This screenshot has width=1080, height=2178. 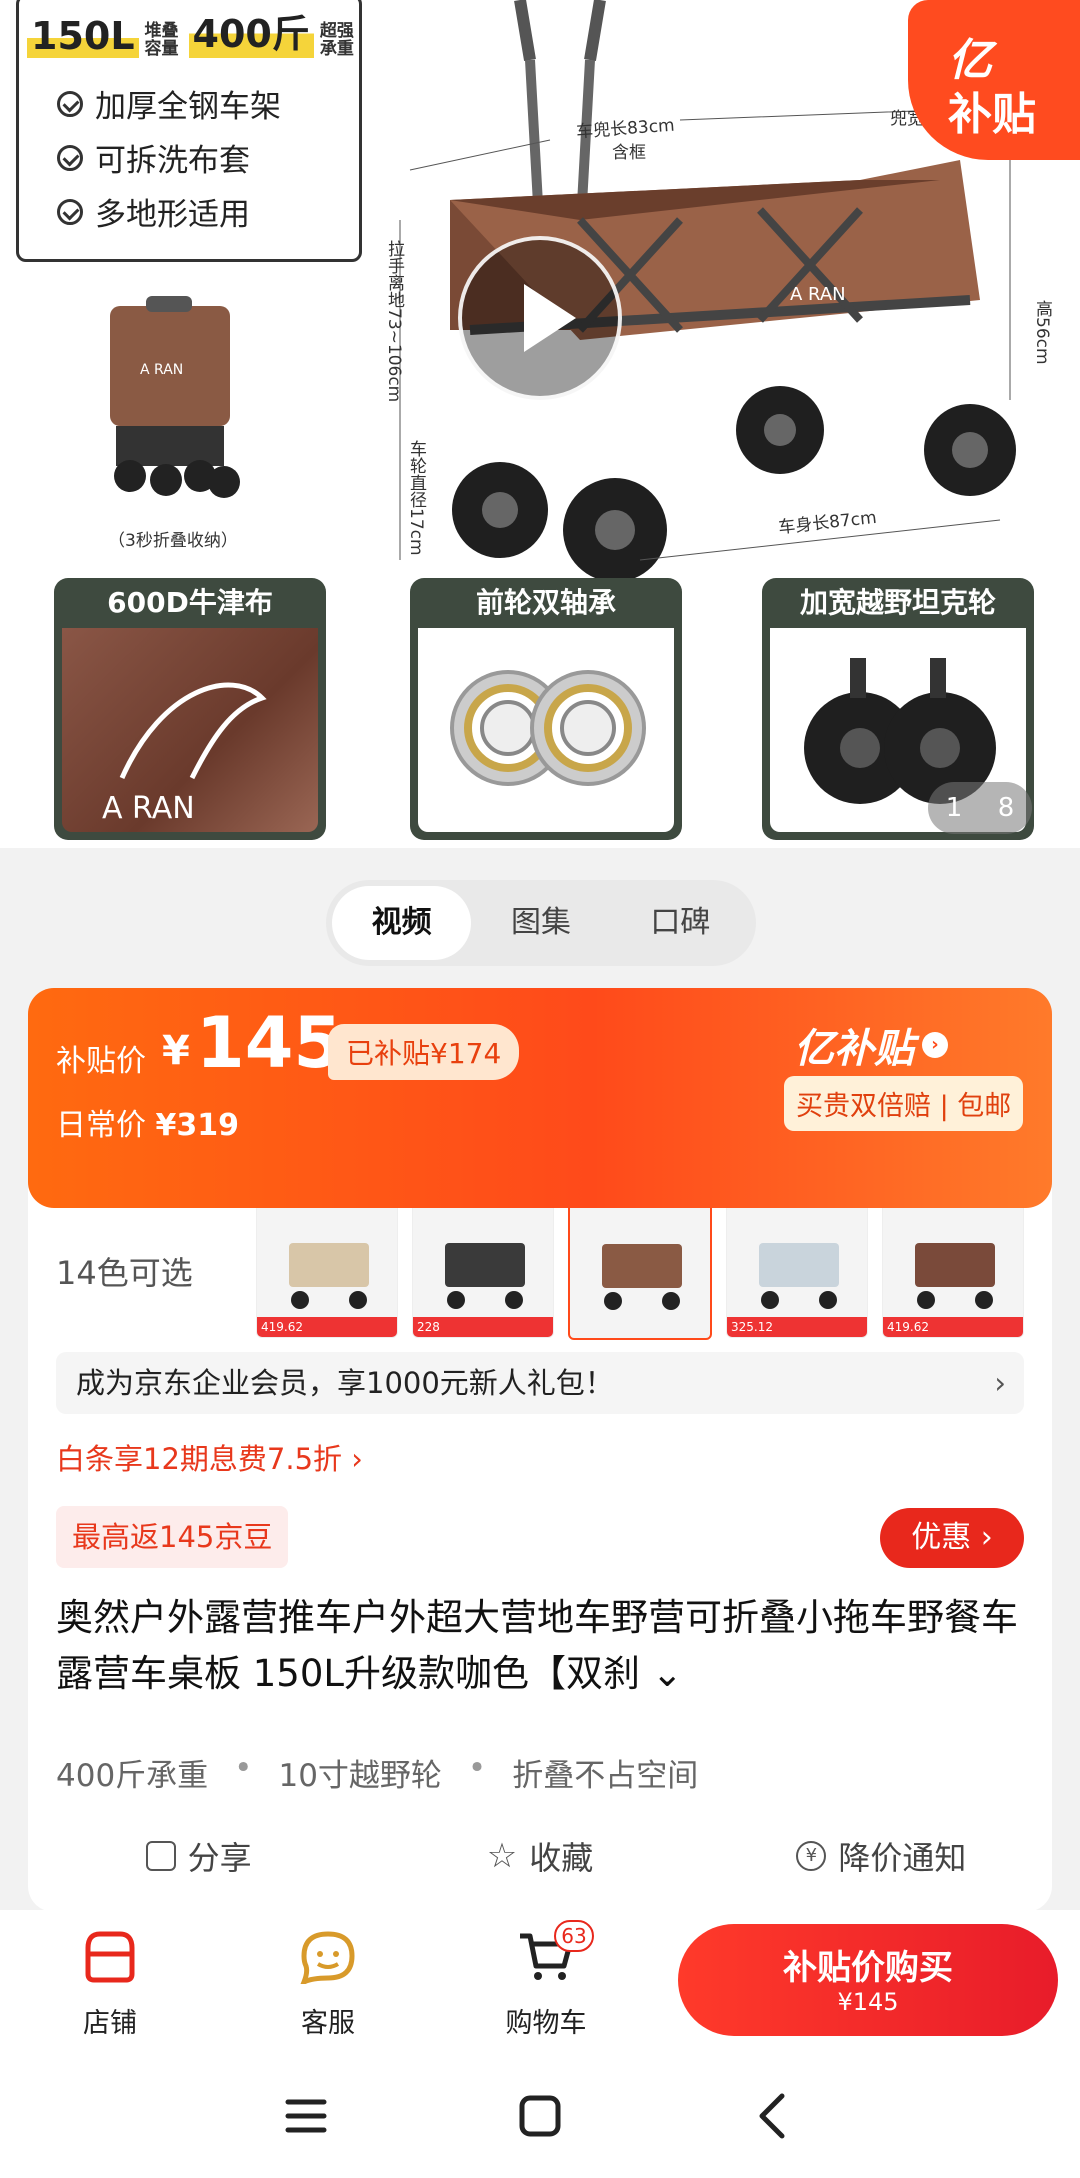 I want to click on back-icon, so click(x=774, y=2116).